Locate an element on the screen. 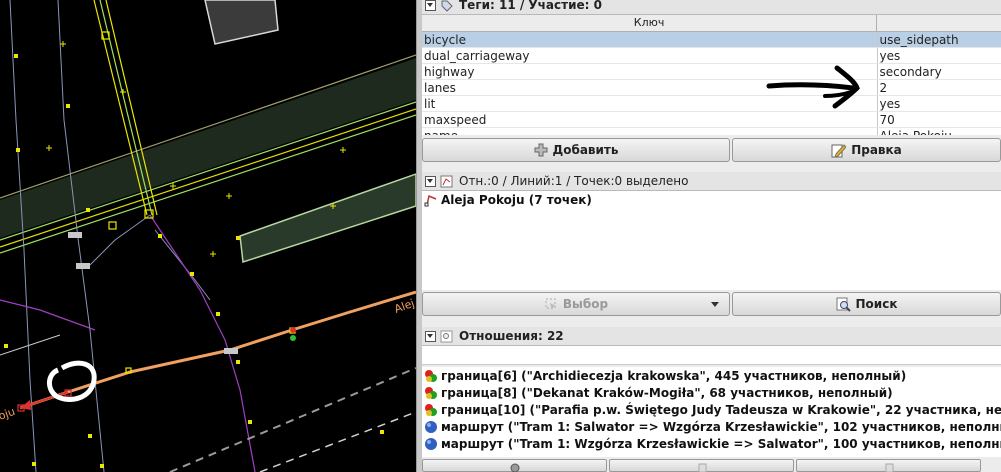 This screenshot has width=1001, height=472. select-button: Выбор is located at coordinates (576, 304).